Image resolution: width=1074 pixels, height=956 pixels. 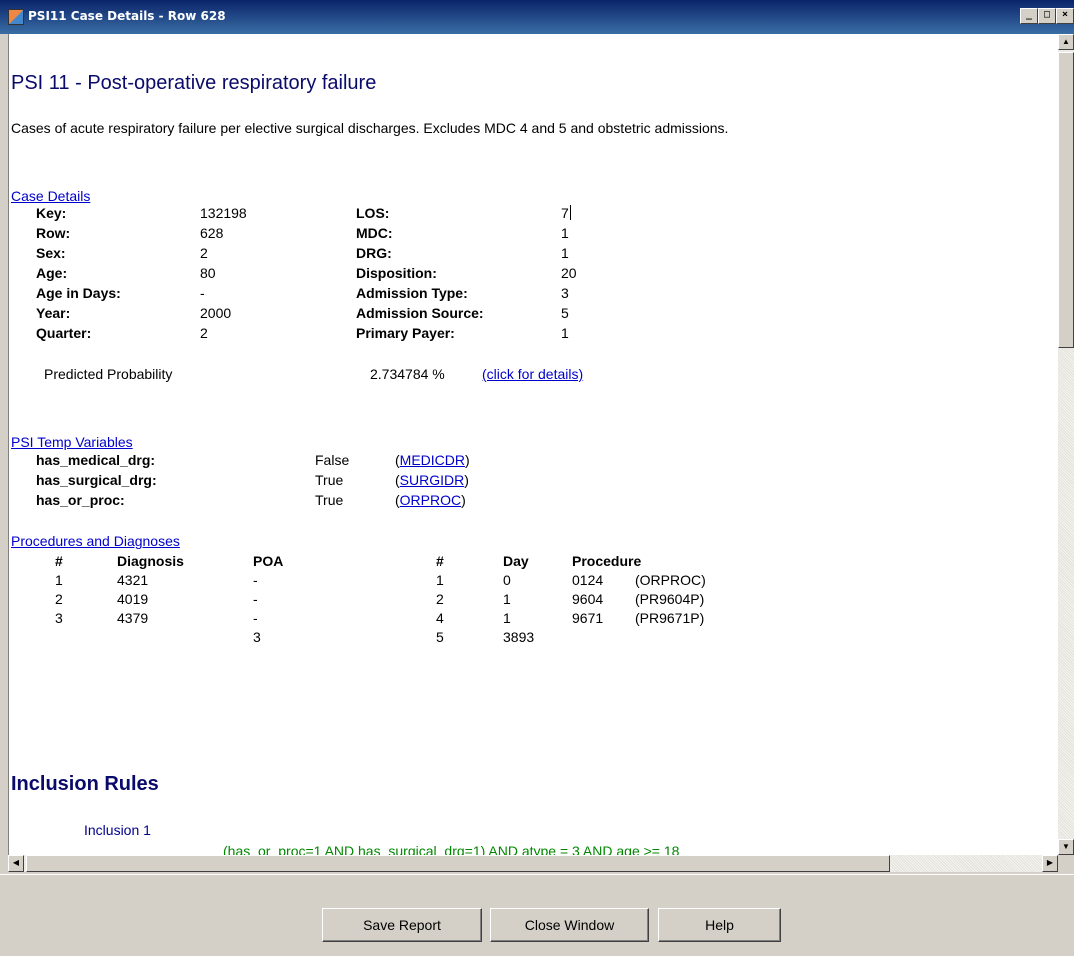 I want to click on predicted-probability-label: Predicted Probability, so click(x=108, y=374).